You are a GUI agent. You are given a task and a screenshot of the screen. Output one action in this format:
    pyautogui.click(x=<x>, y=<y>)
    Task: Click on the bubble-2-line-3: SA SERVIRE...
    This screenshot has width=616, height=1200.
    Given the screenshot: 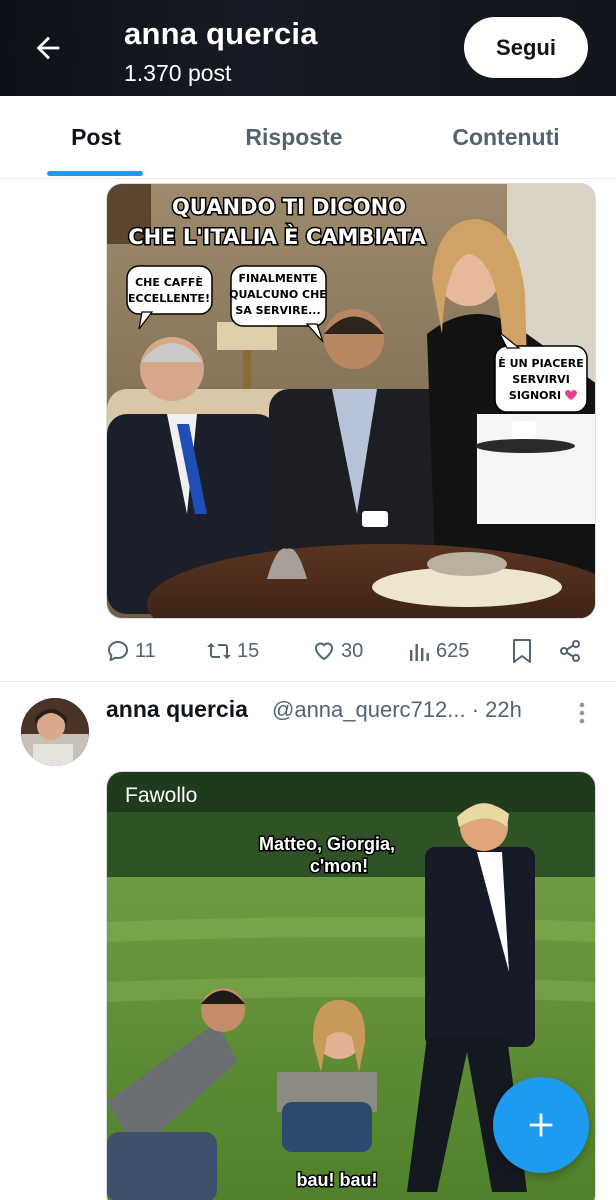 What is the action you would take?
    pyautogui.click(x=277, y=310)
    